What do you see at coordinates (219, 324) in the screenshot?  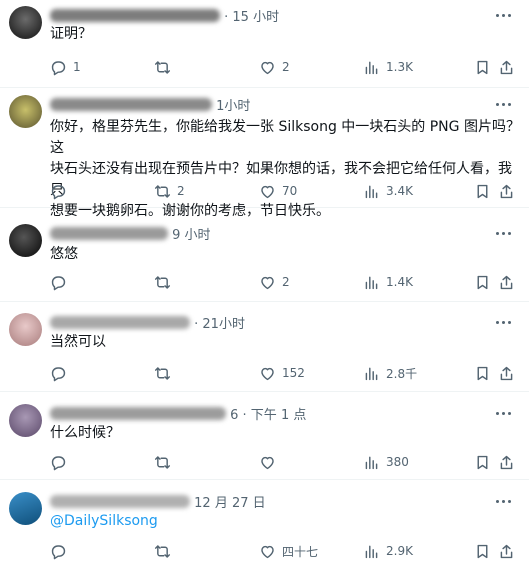 I see `reply-time: · 21小时` at bounding box center [219, 324].